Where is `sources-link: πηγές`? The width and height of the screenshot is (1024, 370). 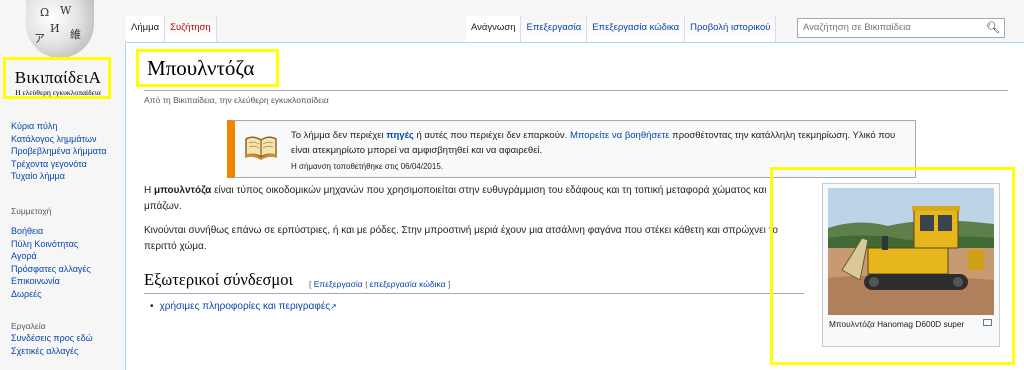
sources-link: πηγές is located at coordinates (400, 135).